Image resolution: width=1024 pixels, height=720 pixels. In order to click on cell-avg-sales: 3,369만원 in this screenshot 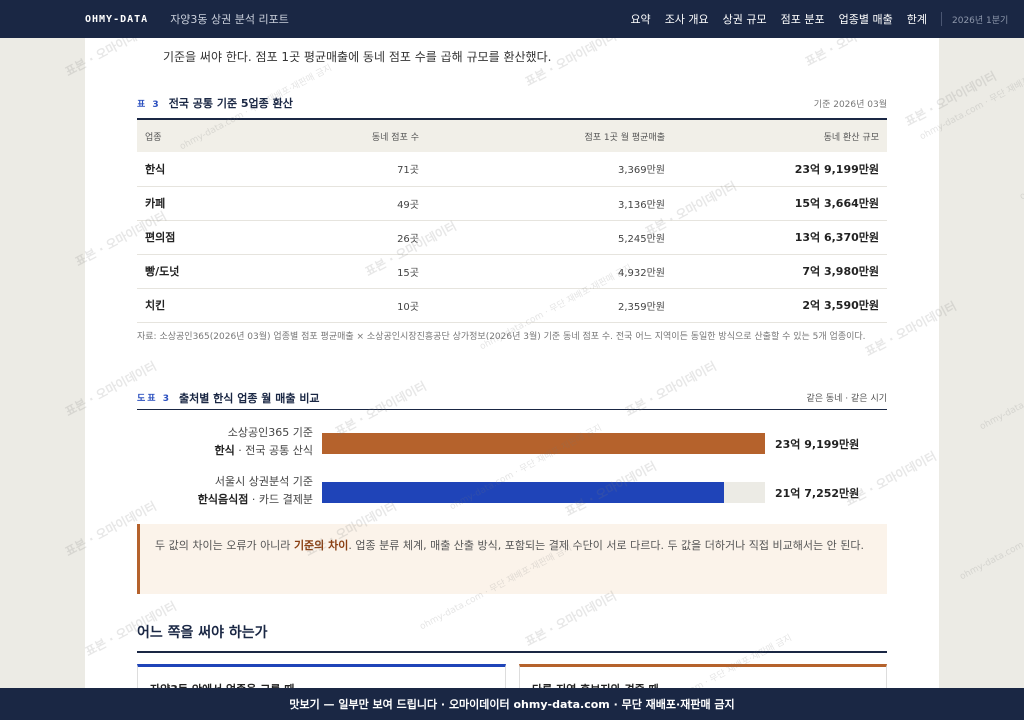, I will do `click(550, 169)`.